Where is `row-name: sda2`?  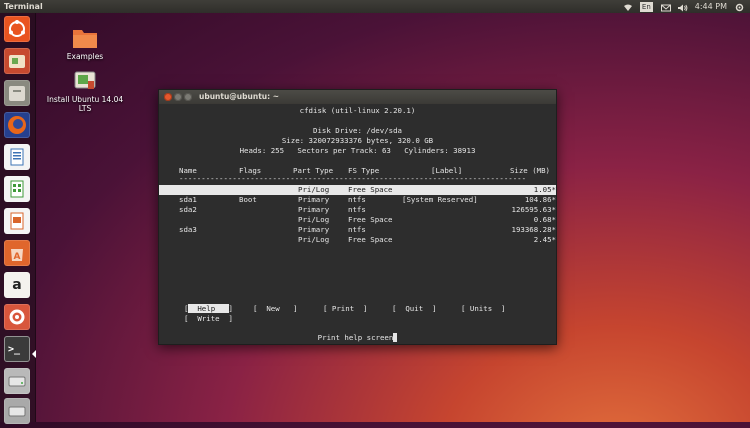 row-name: sda2 is located at coordinates (188, 209).